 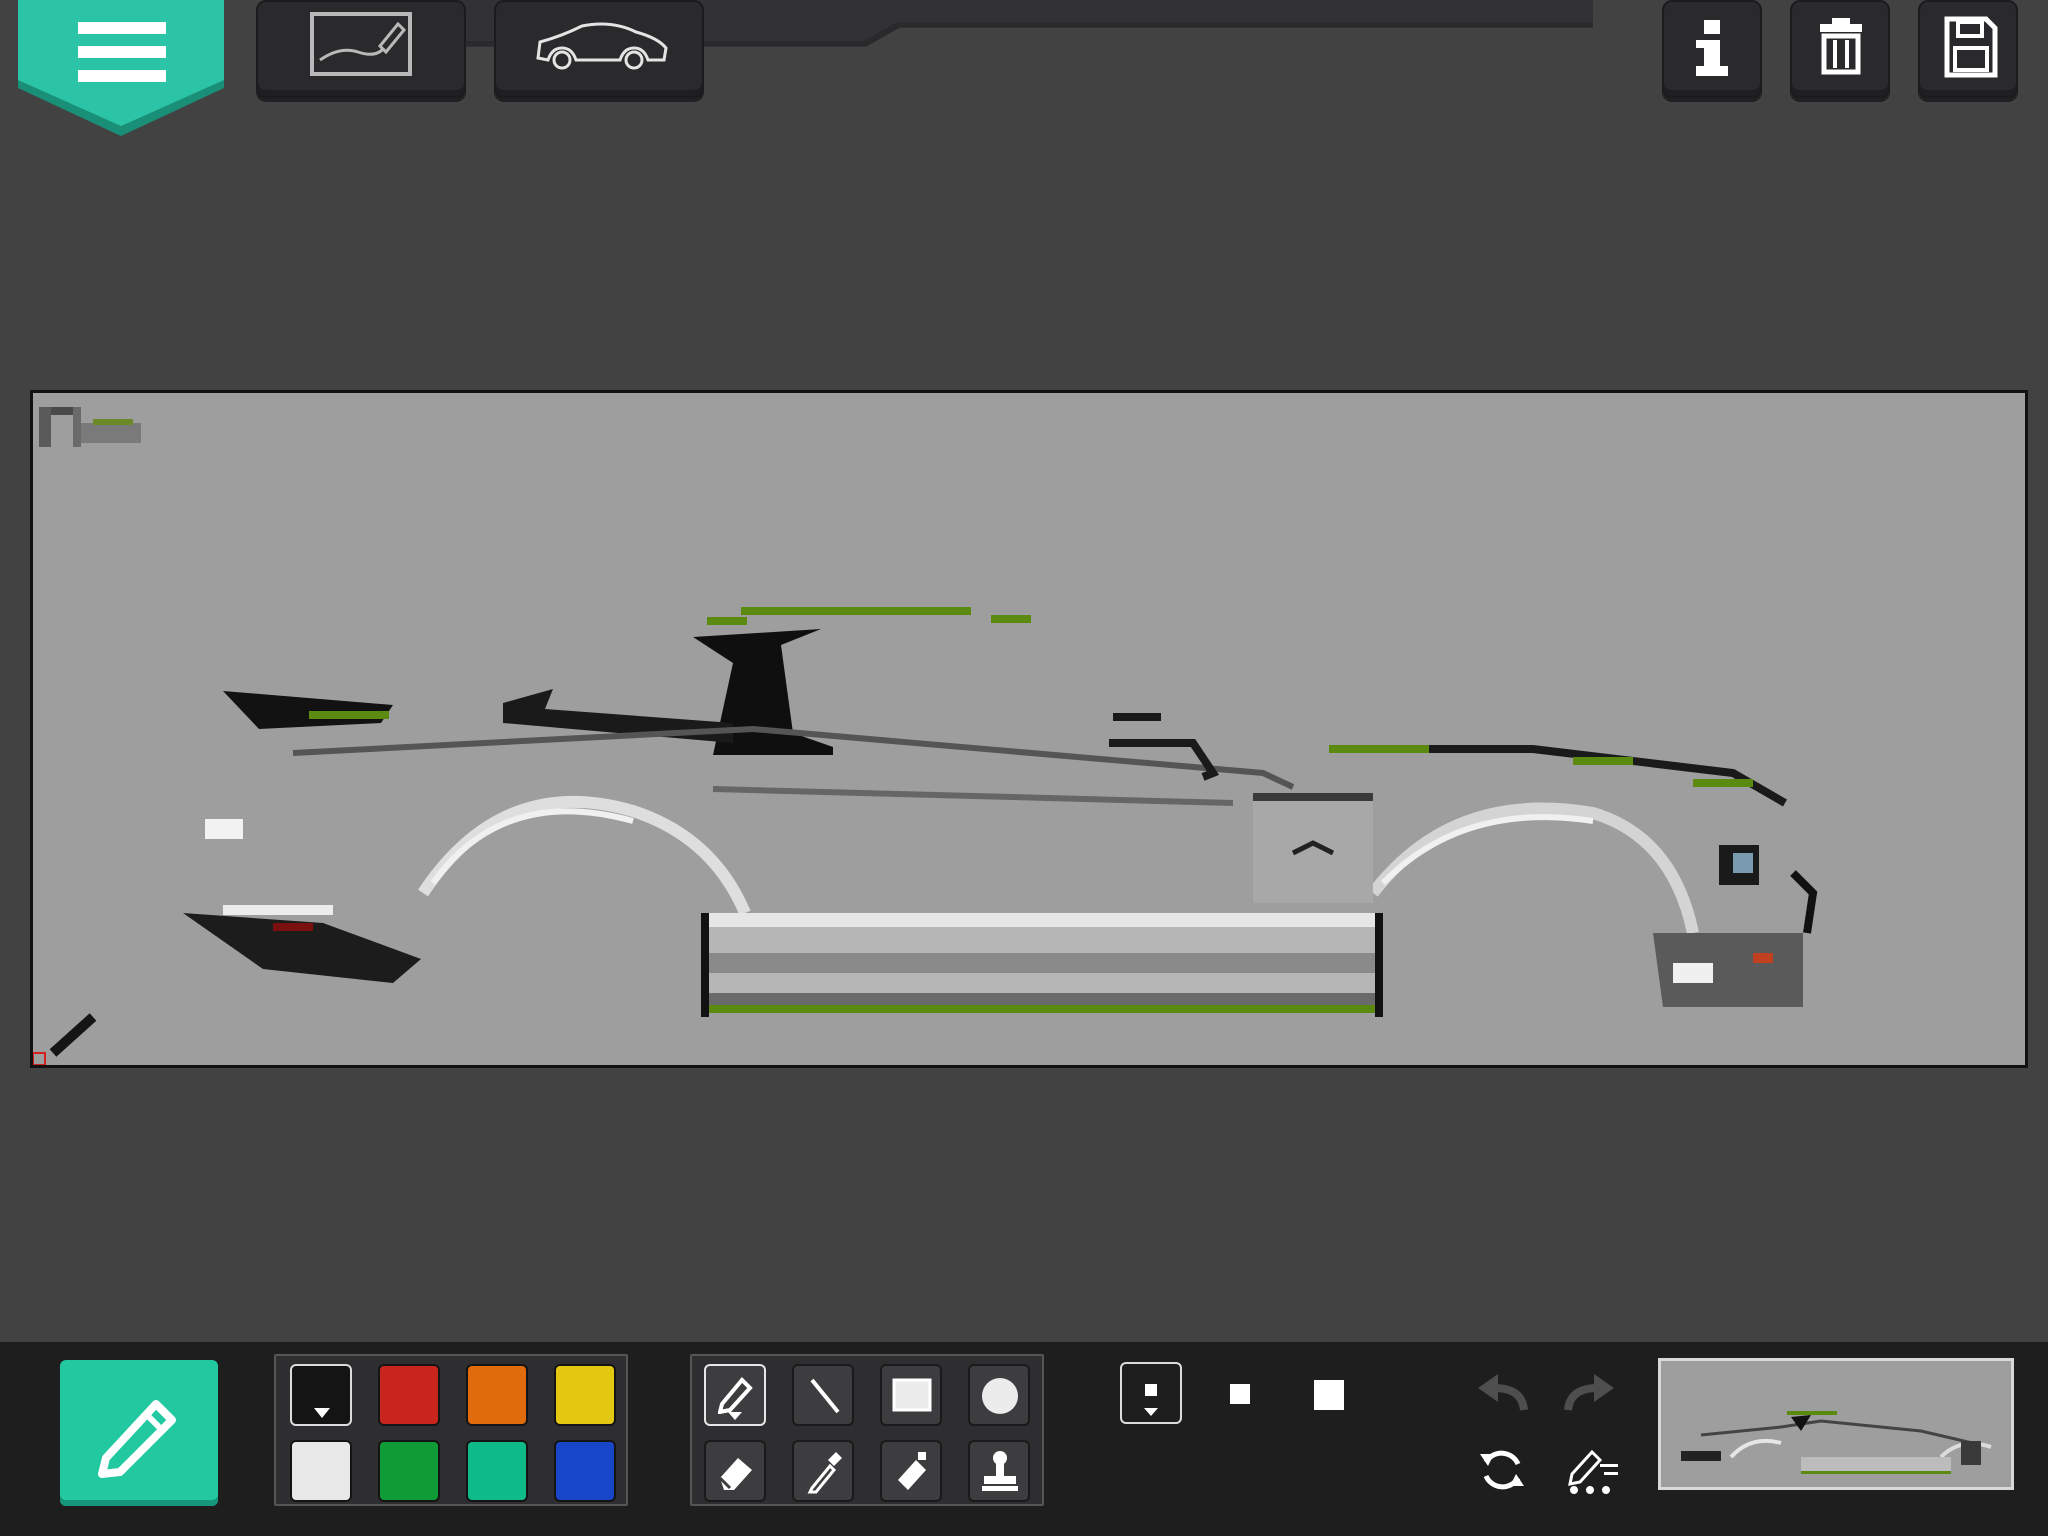 I want to click on draw-mode-button, so click(x=361, y=49).